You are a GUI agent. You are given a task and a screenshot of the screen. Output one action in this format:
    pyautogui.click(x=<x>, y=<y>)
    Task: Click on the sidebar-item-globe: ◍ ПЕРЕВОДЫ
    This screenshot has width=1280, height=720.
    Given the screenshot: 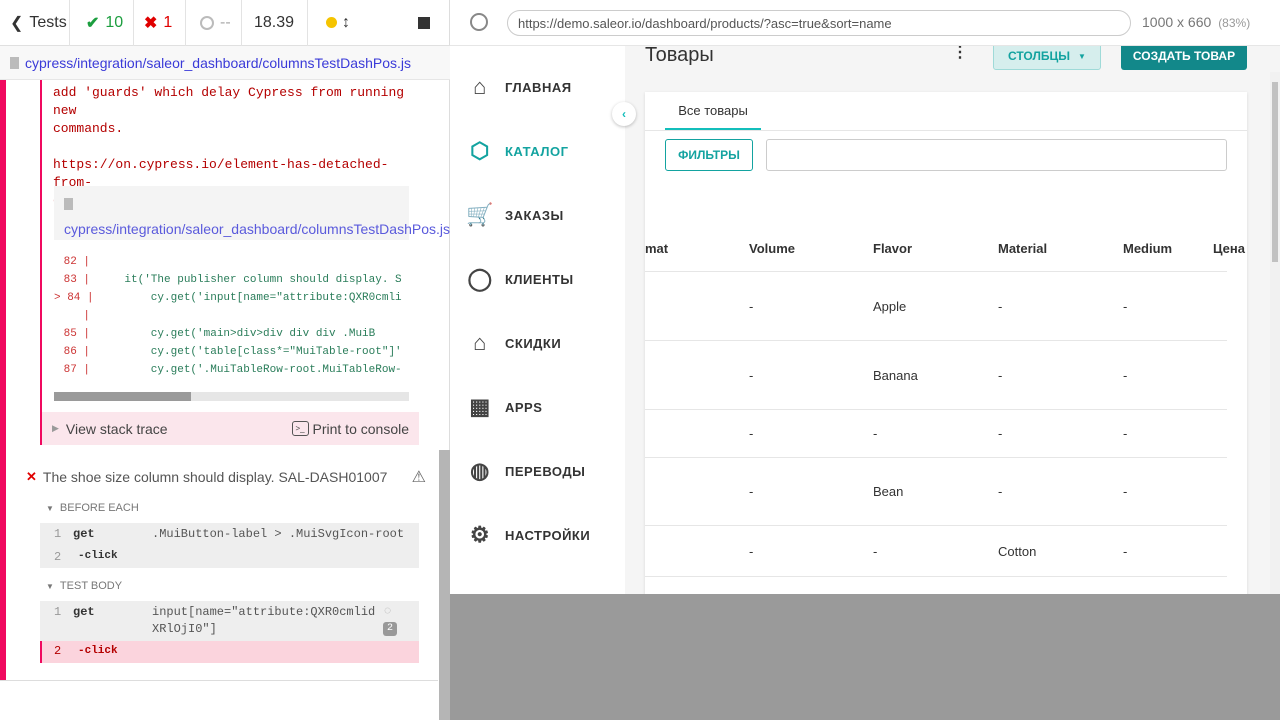 What is the action you would take?
    pyautogui.click(x=525, y=471)
    